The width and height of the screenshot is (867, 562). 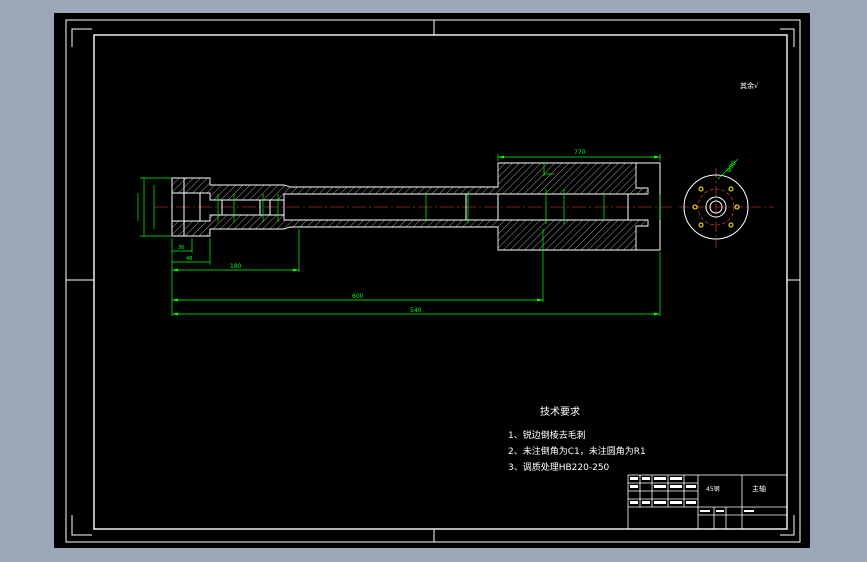 I want to click on dim-48: 48, so click(x=189, y=259).